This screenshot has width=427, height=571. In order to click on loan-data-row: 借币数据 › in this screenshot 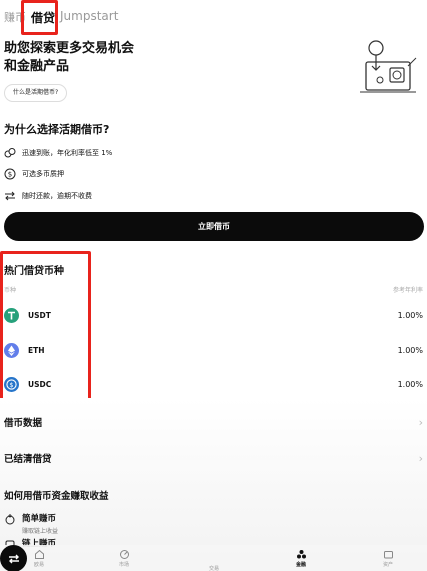, I will do `click(213, 422)`.